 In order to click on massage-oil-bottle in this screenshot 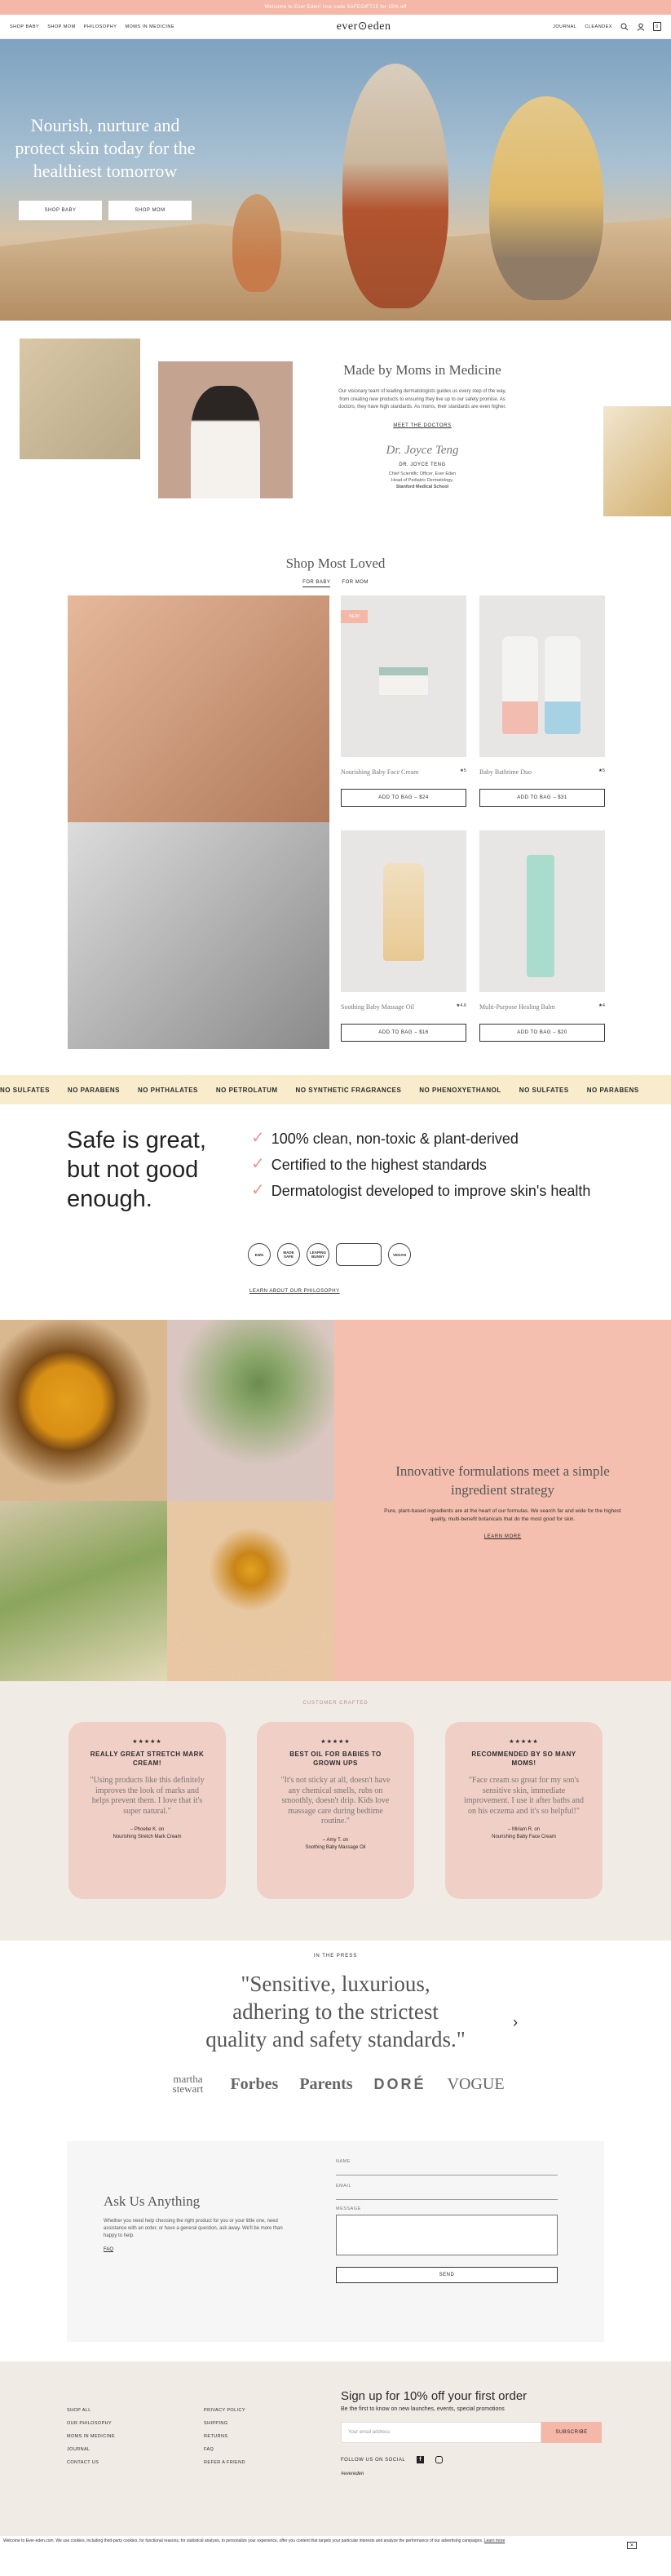, I will do `click(403, 912)`.